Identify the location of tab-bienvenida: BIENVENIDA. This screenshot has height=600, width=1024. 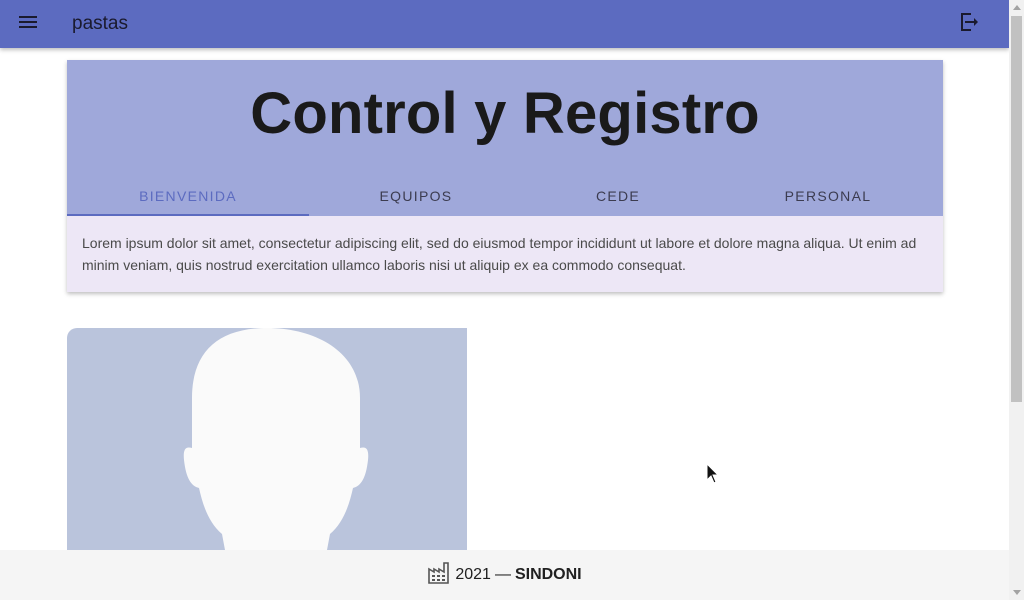
(188, 196).